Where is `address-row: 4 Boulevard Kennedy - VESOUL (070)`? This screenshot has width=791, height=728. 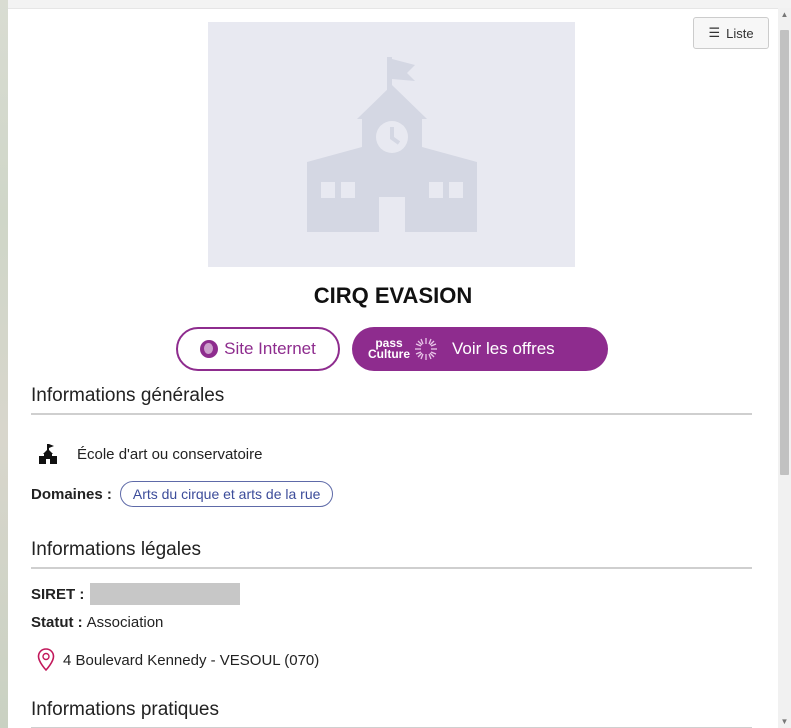 address-row: 4 Boulevard Kennedy - VESOUL (070) is located at coordinates (175, 660).